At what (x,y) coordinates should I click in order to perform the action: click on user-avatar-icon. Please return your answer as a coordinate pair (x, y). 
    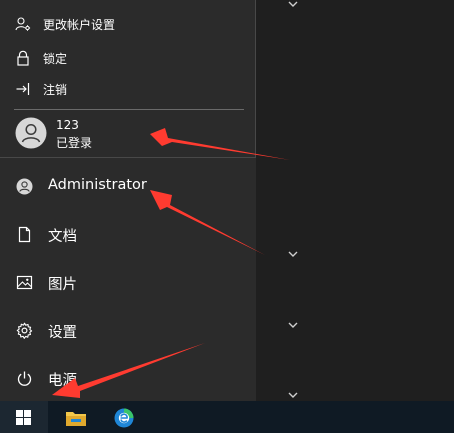
    Looking at the image, I should click on (24, 186).